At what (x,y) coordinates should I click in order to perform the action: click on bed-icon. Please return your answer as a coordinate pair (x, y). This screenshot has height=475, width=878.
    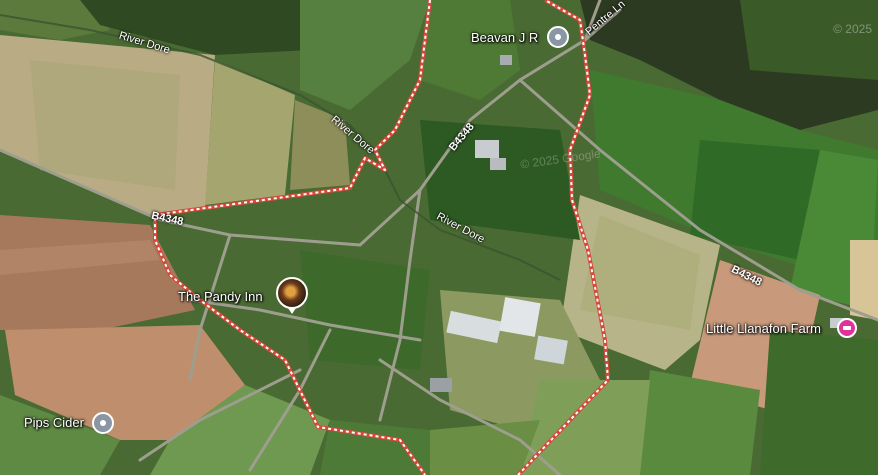
    Looking at the image, I should click on (847, 328).